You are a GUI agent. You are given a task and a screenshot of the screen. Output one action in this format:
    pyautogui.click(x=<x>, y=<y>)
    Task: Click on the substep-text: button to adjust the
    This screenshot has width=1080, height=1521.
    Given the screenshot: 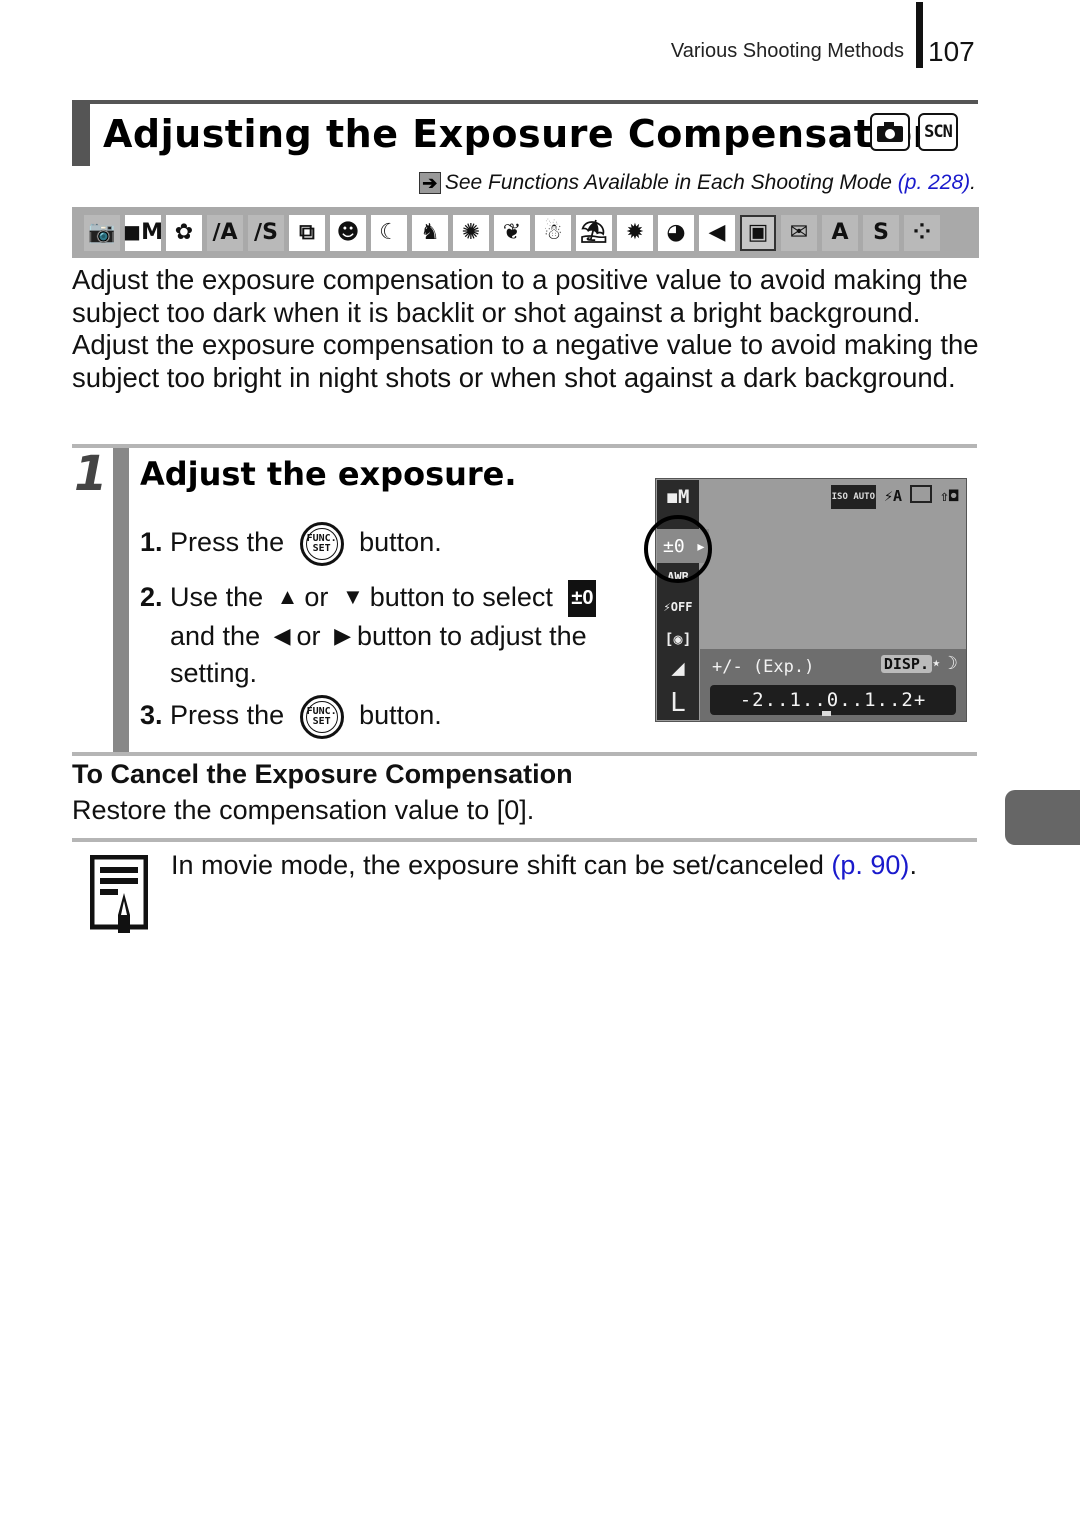 What is the action you would take?
    pyautogui.click(x=471, y=636)
    